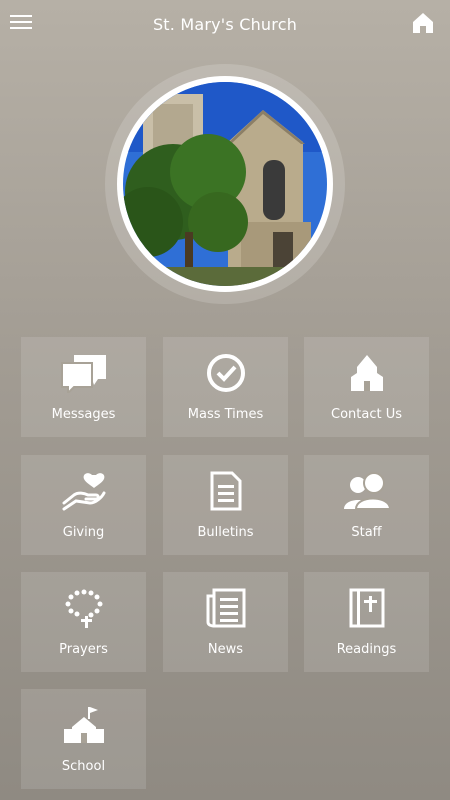 The height and width of the screenshot is (800, 450). What do you see at coordinates (83, 766) in the screenshot?
I see `tile-label: School` at bounding box center [83, 766].